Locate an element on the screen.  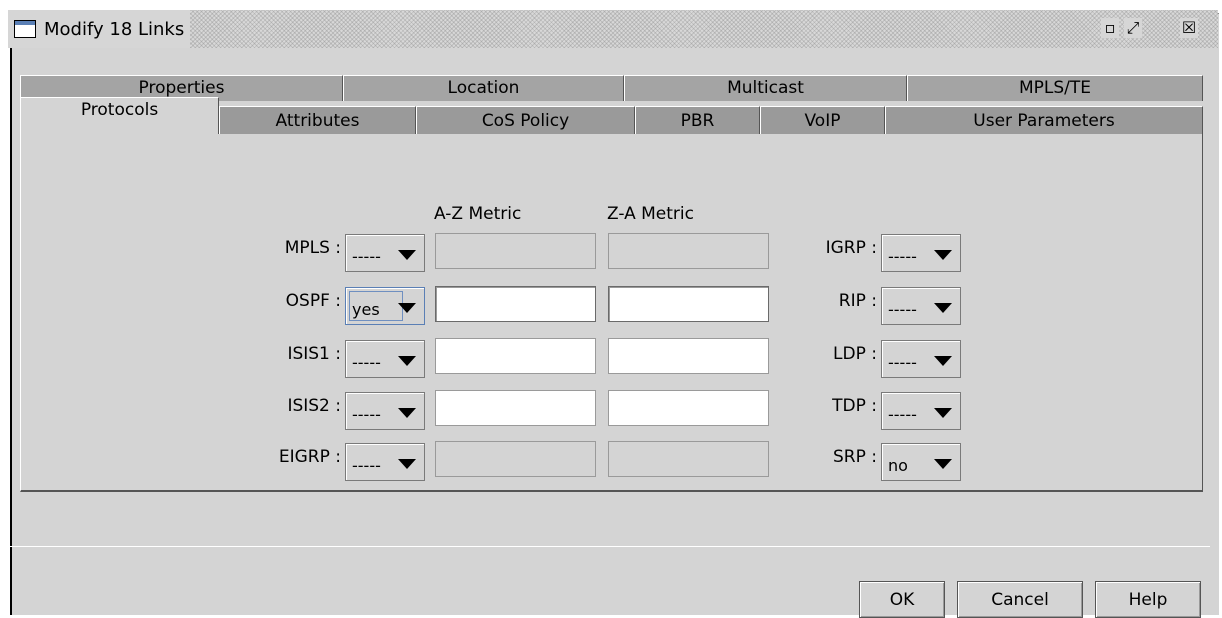
maximize-icon: ⤢ is located at coordinates (1133, 28).